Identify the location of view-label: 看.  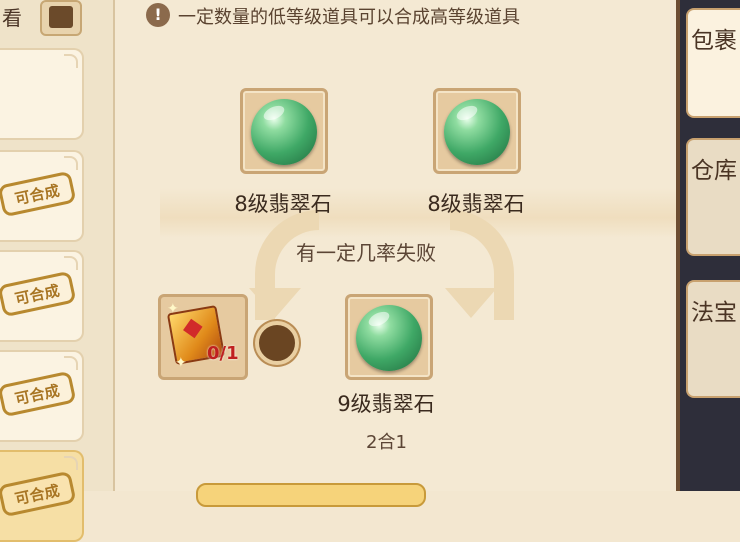
(12, 18).